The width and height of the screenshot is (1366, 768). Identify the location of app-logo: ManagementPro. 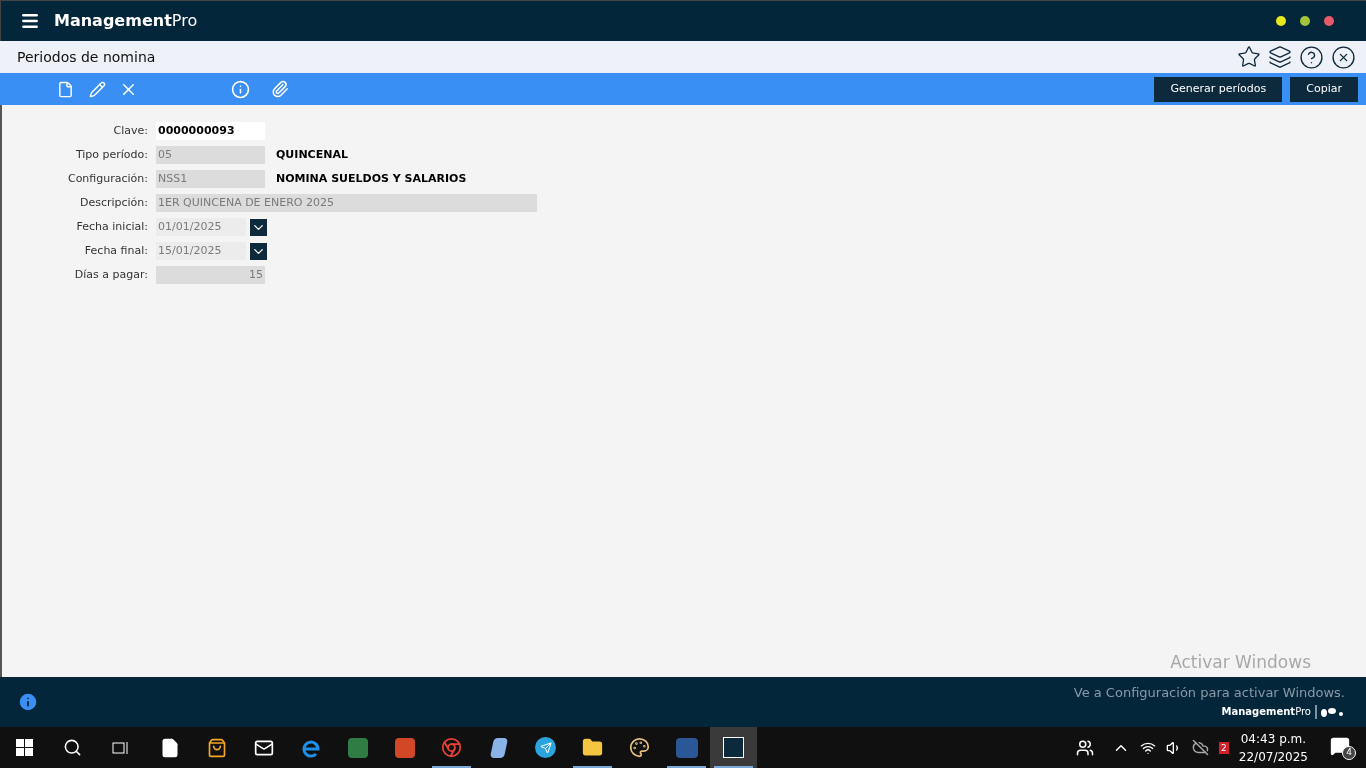
(126, 21).